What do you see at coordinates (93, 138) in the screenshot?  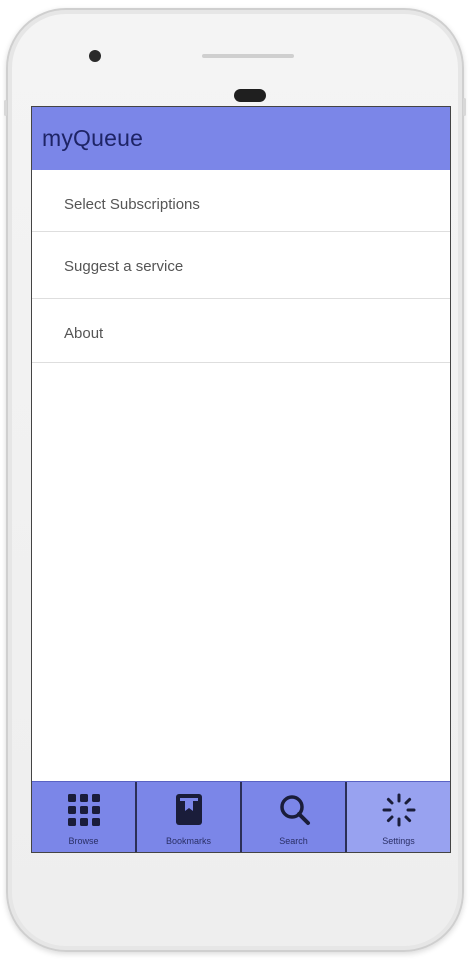 I see `app-title: myQueue` at bounding box center [93, 138].